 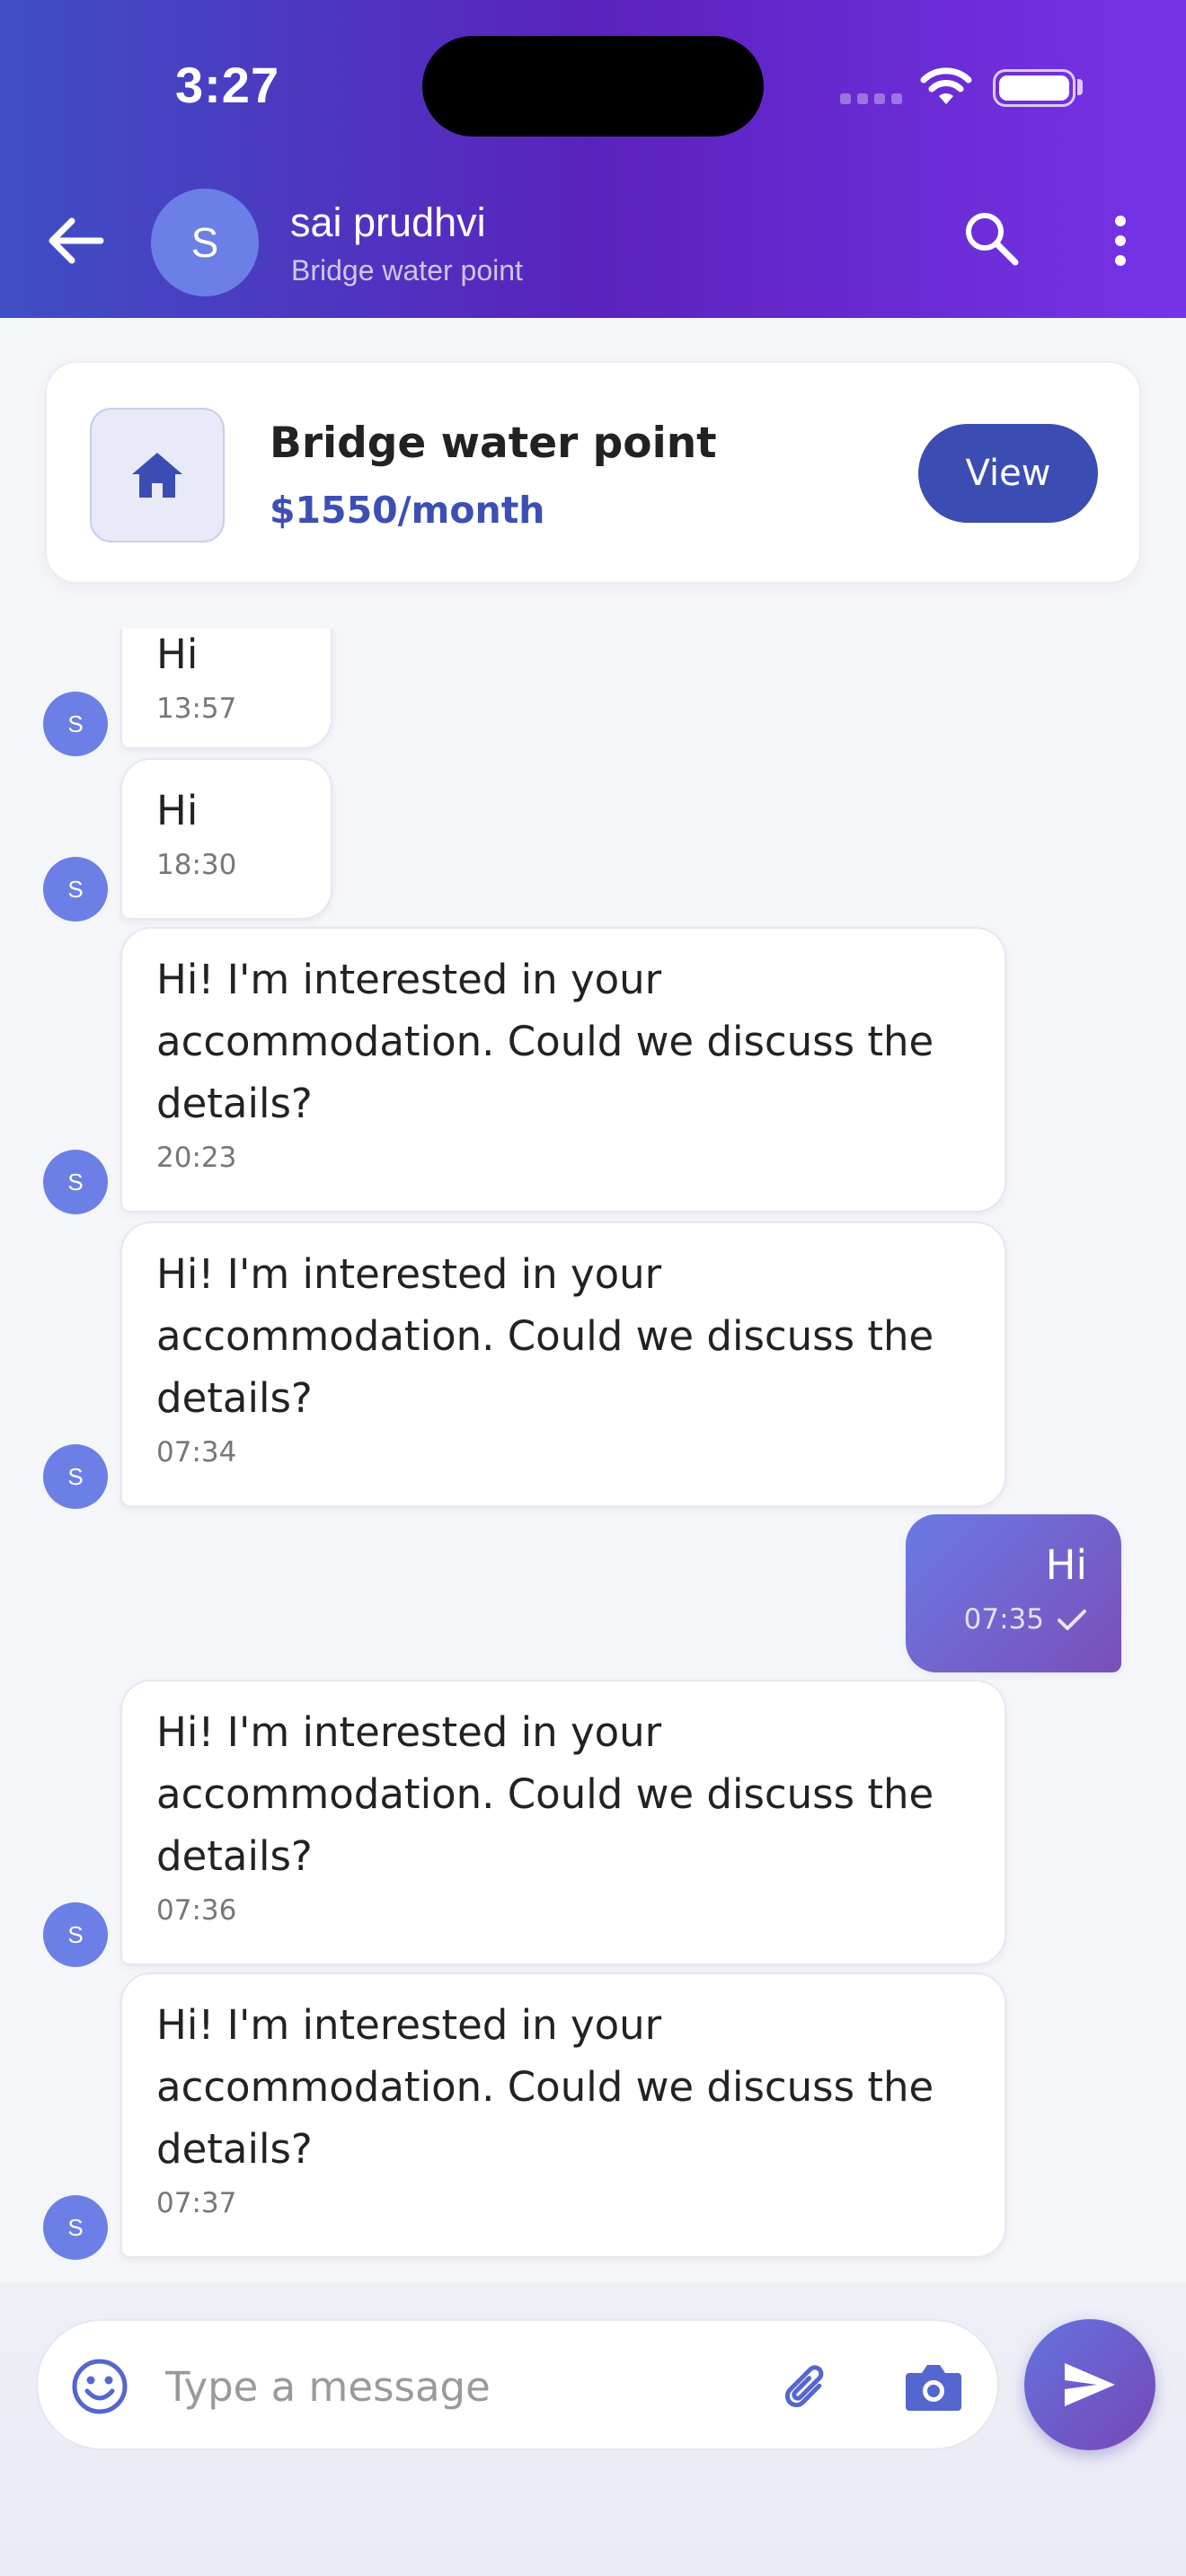 What do you see at coordinates (226, 839) in the screenshot?
I see `incoming-message: Hi 18:30` at bounding box center [226, 839].